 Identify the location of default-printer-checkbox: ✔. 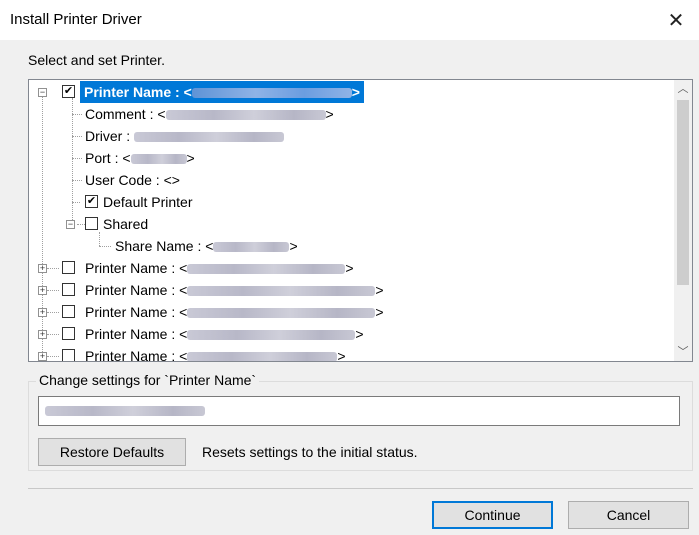
(91, 201).